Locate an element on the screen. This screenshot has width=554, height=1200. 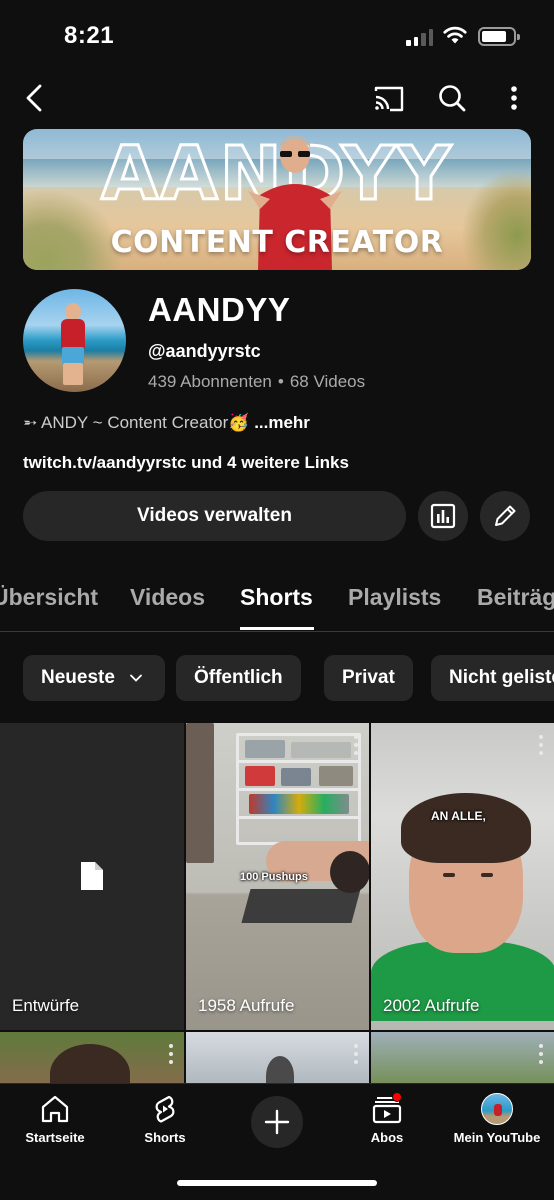
short-tile: AN ALLE, 2002 Aufrufe is located at coordinates (462, 876).